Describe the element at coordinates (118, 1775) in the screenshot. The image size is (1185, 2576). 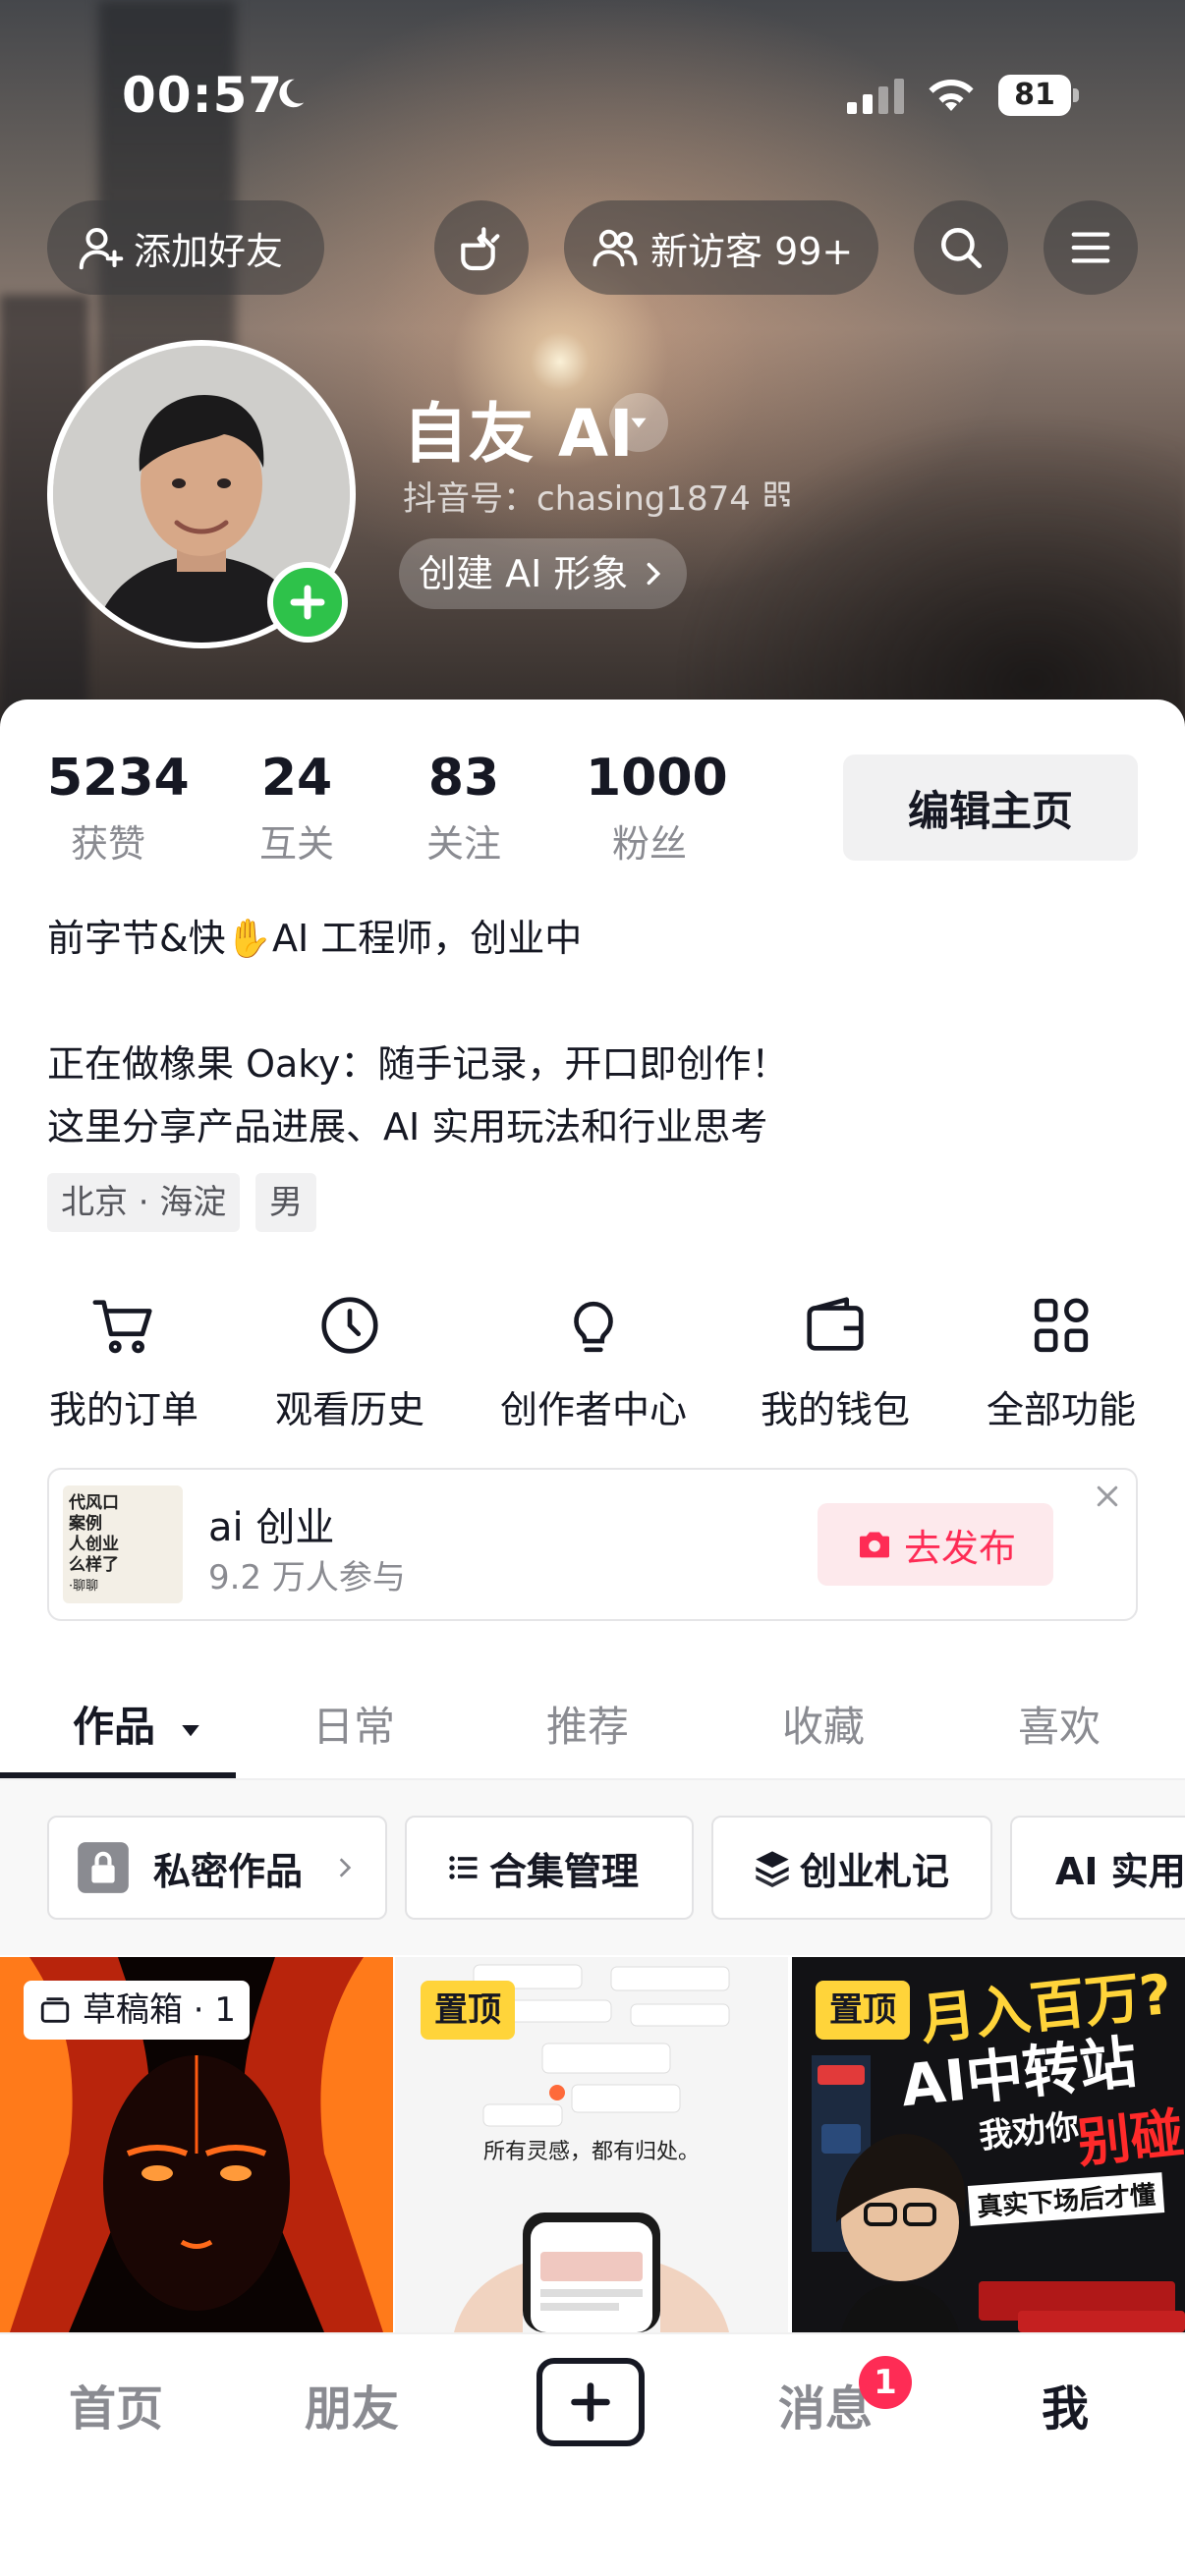
I see `active-tab-indicator` at that location.